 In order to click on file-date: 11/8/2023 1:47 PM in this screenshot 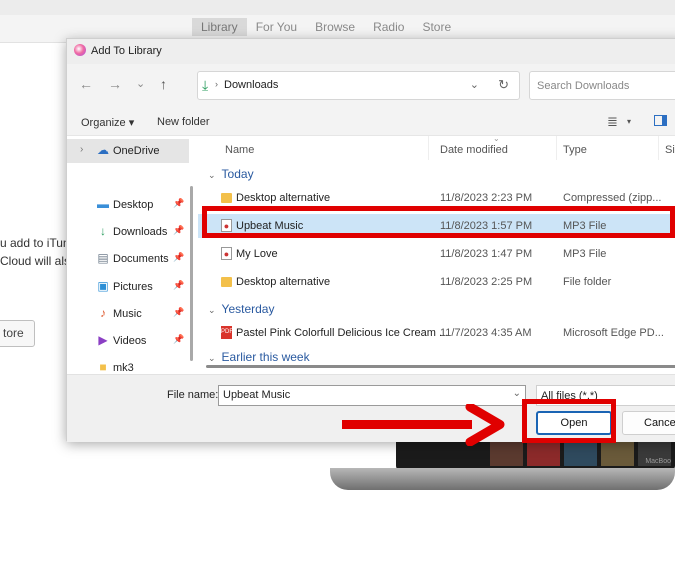, I will do `click(486, 254)`.